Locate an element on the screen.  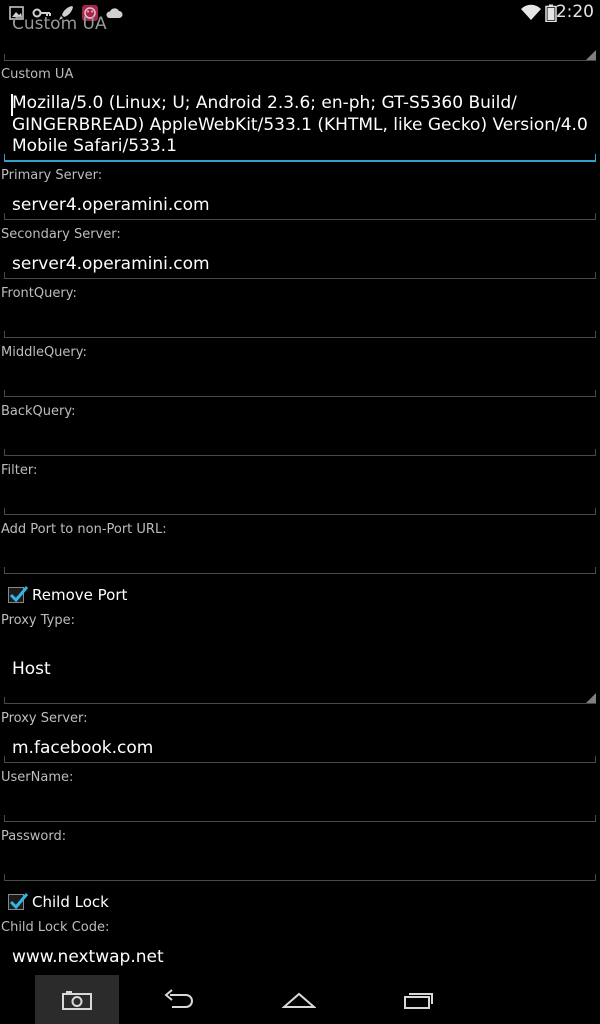
home-button is located at coordinates (299, 999).